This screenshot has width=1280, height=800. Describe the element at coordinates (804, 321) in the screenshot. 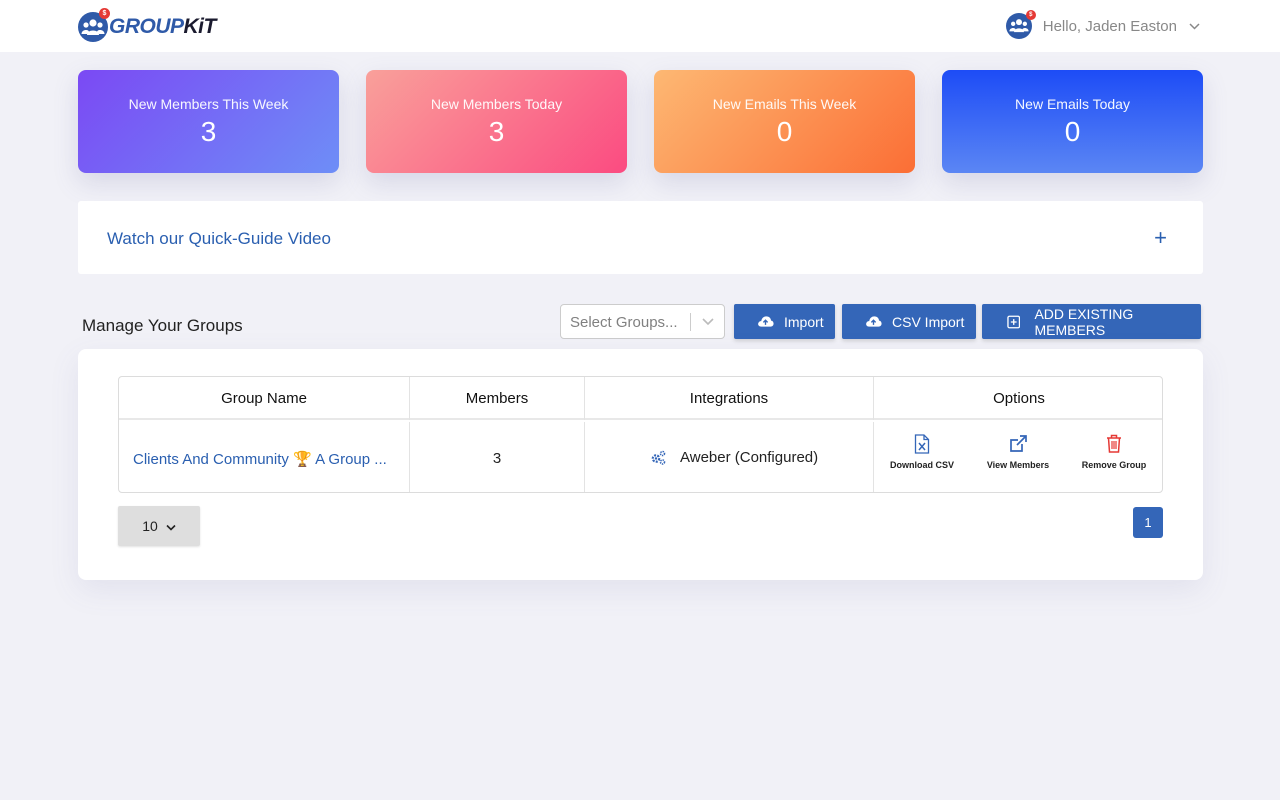

I see `import-label: Import` at that location.